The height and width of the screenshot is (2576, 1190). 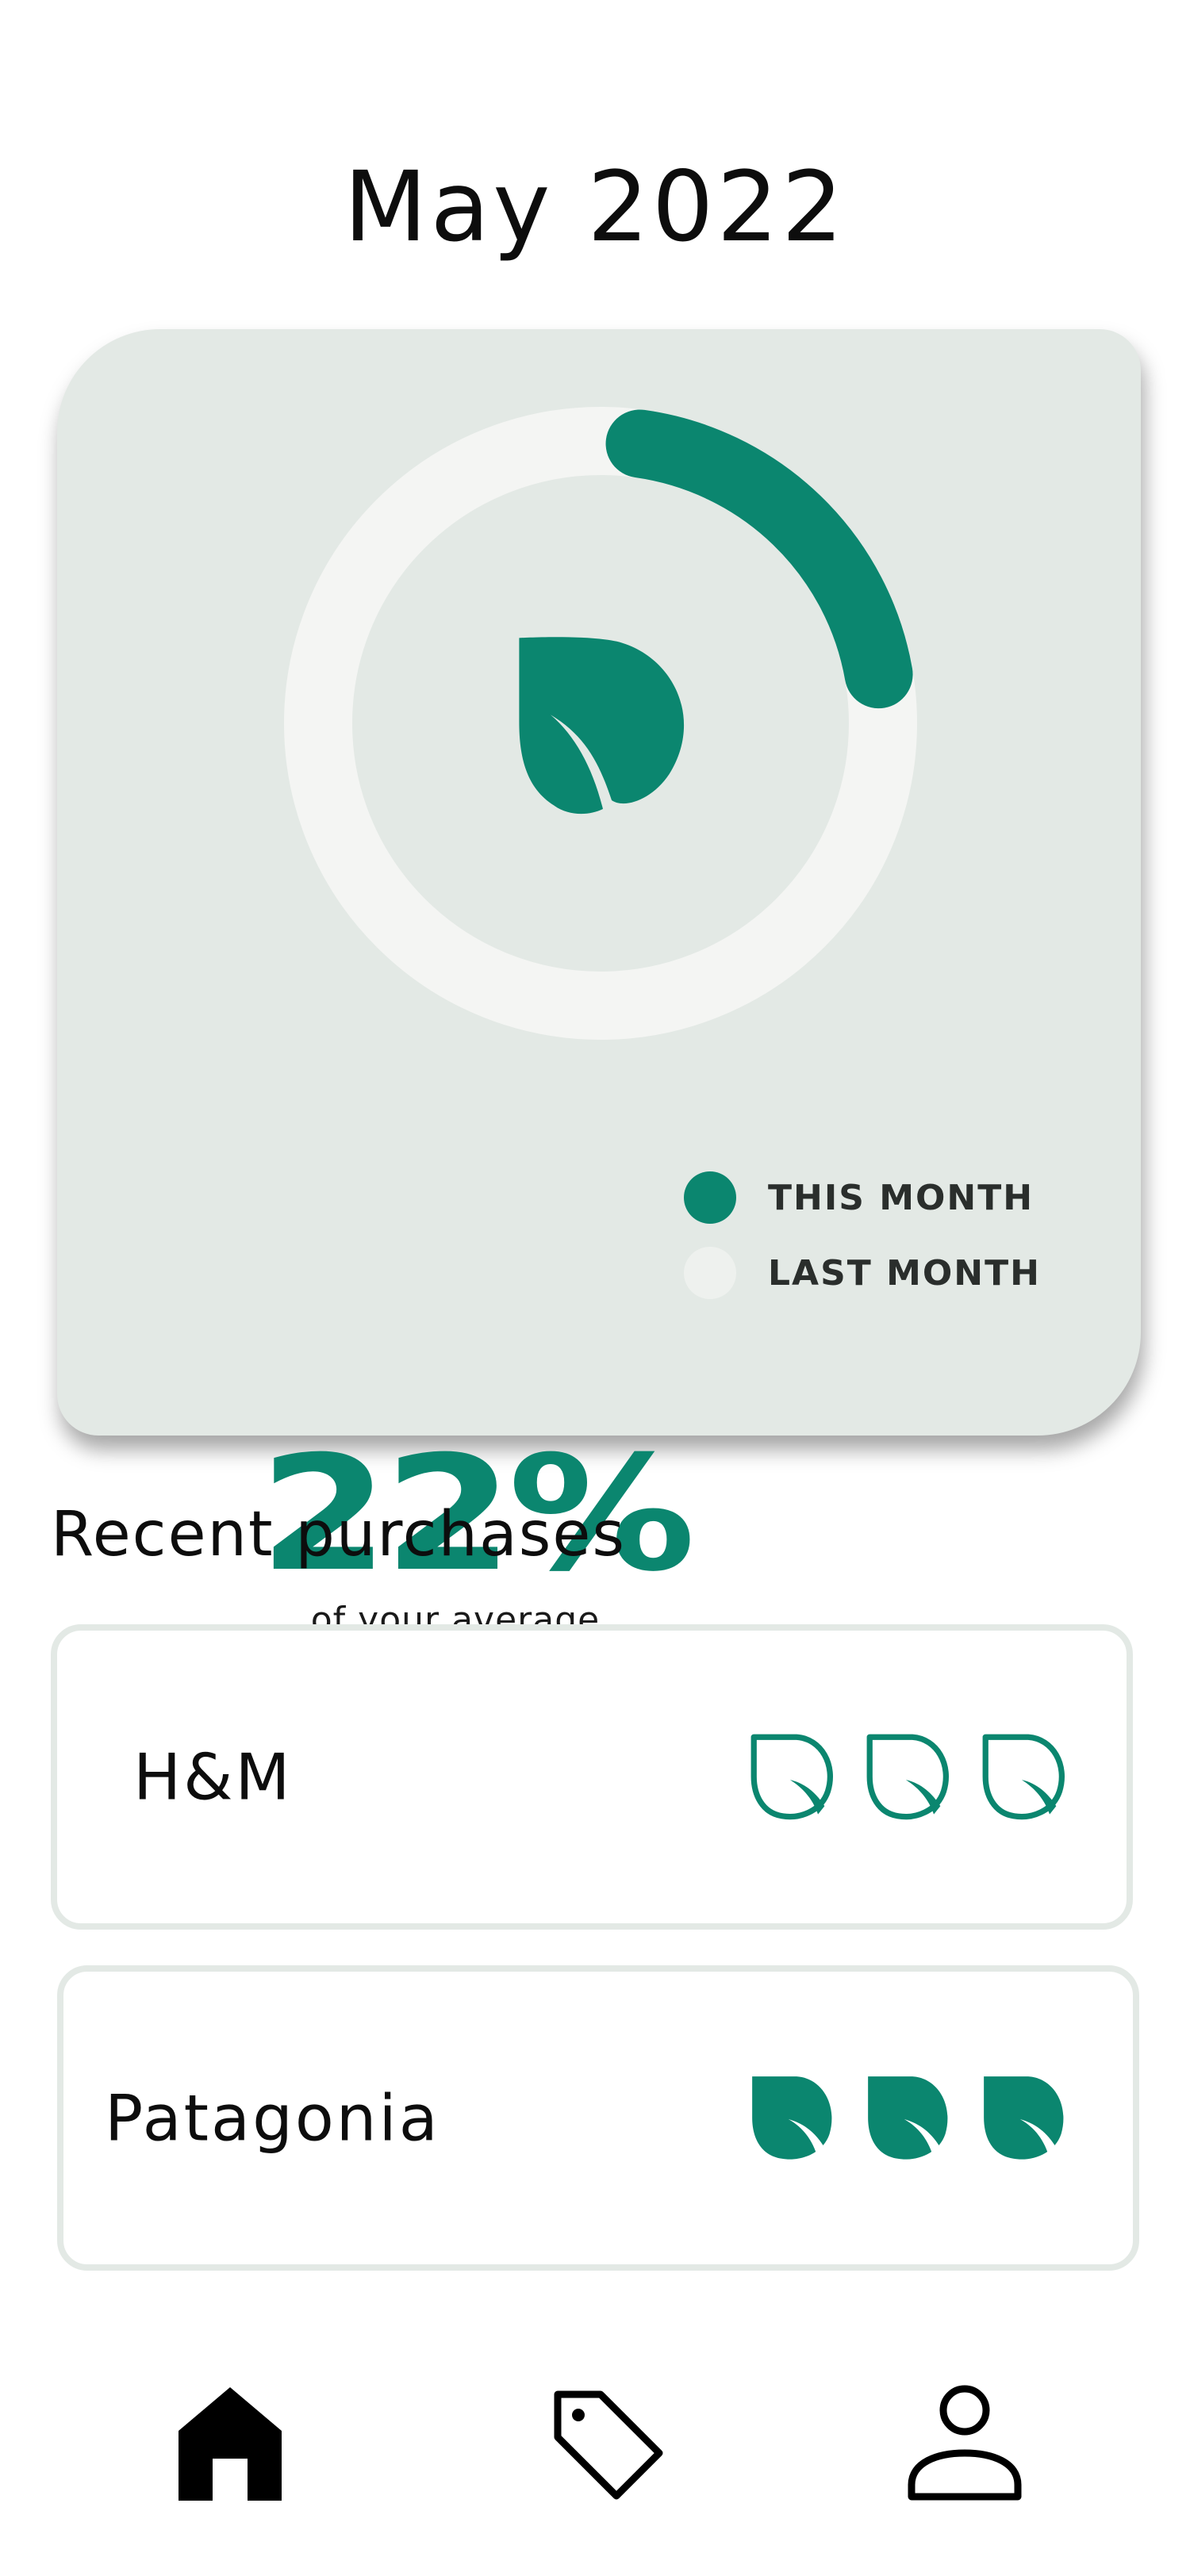 What do you see at coordinates (595, 207) in the screenshot?
I see `page-title: May 2022` at bounding box center [595, 207].